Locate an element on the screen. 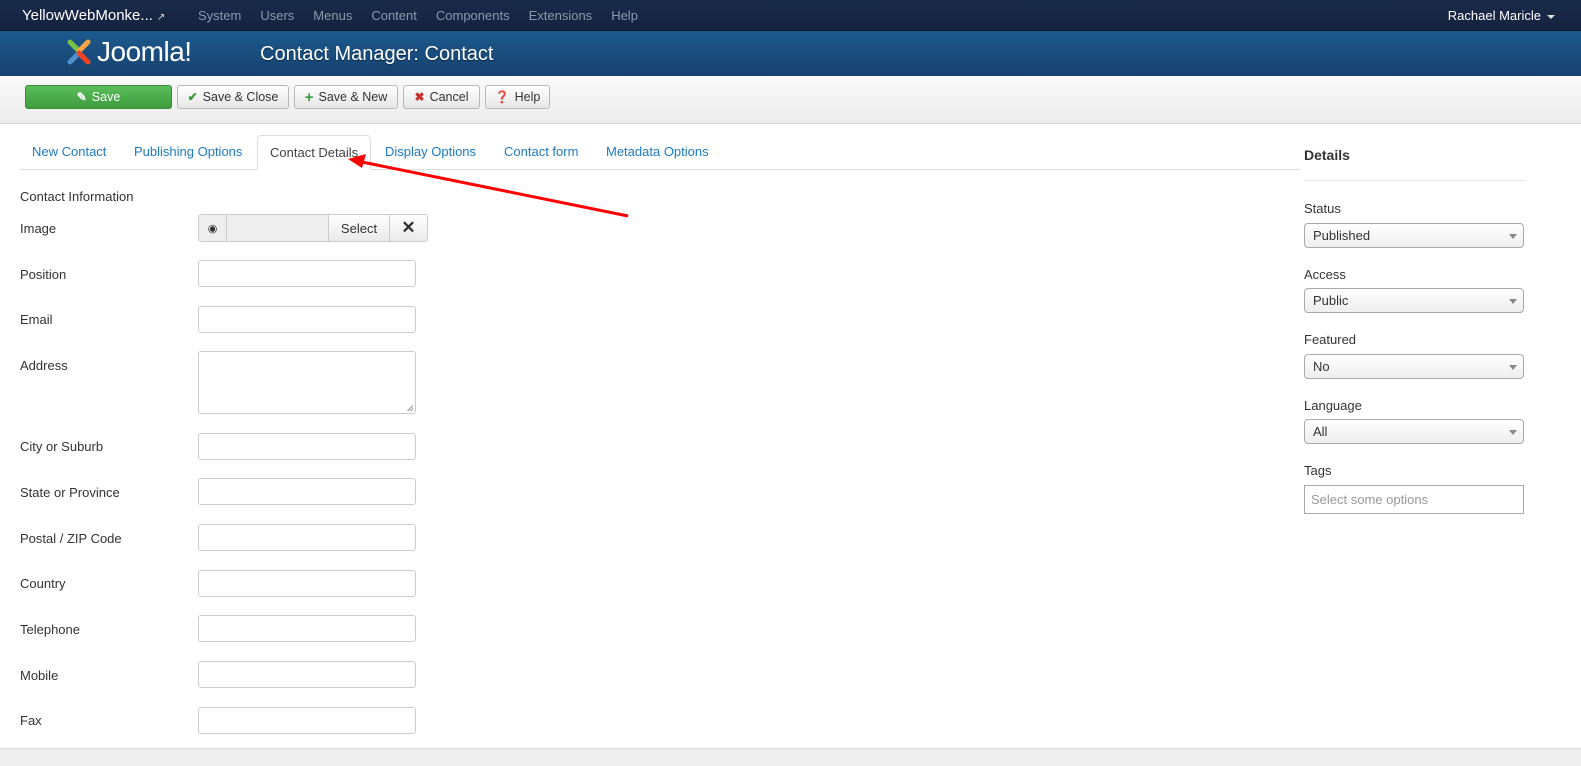 This screenshot has width=1581, height=766. resize-handle-icon is located at coordinates (410, 408).